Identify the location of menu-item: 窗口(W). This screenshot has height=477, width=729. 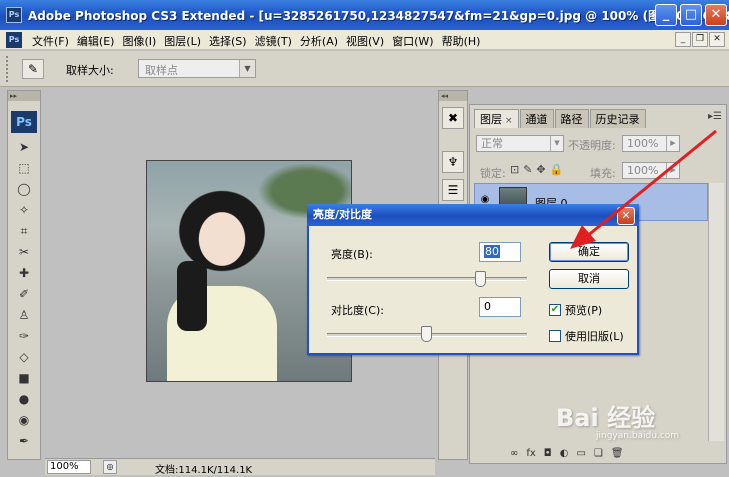
(412, 41).